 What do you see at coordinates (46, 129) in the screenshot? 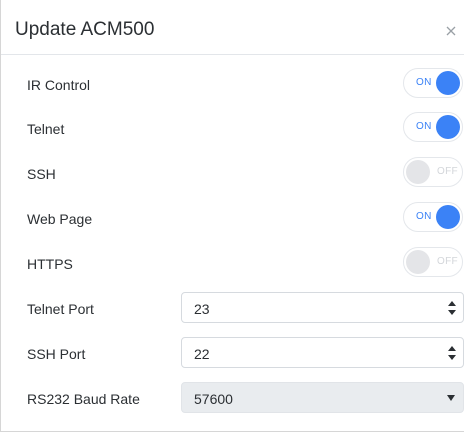
I see `telnet-label: Telnet` at bounding box center [46, 129].